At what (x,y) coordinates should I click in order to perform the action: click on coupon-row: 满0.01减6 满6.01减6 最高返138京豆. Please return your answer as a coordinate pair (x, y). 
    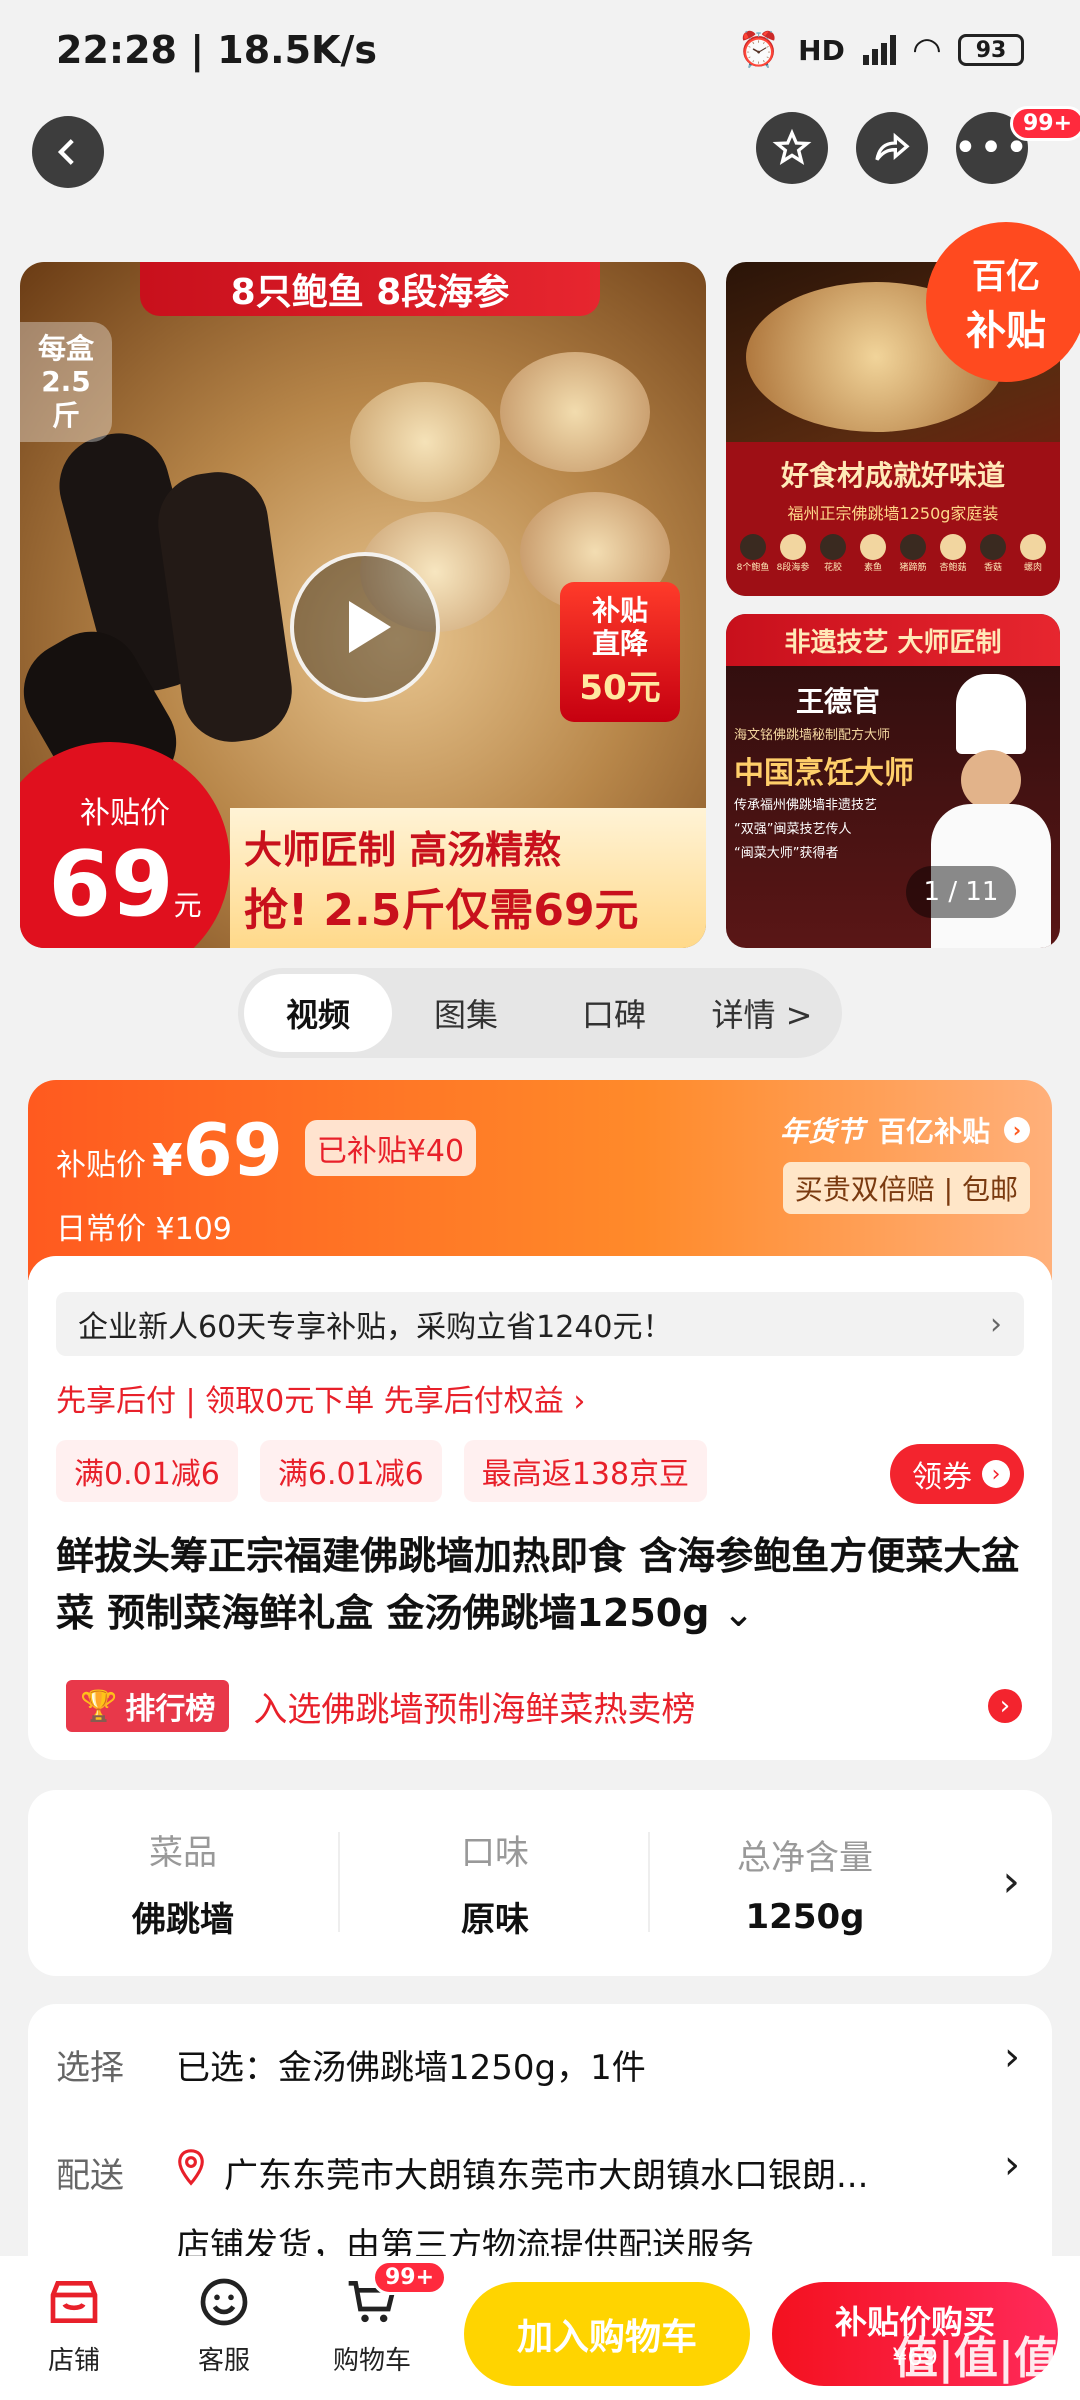
    Looking at the image, I should click on (382, 1471).